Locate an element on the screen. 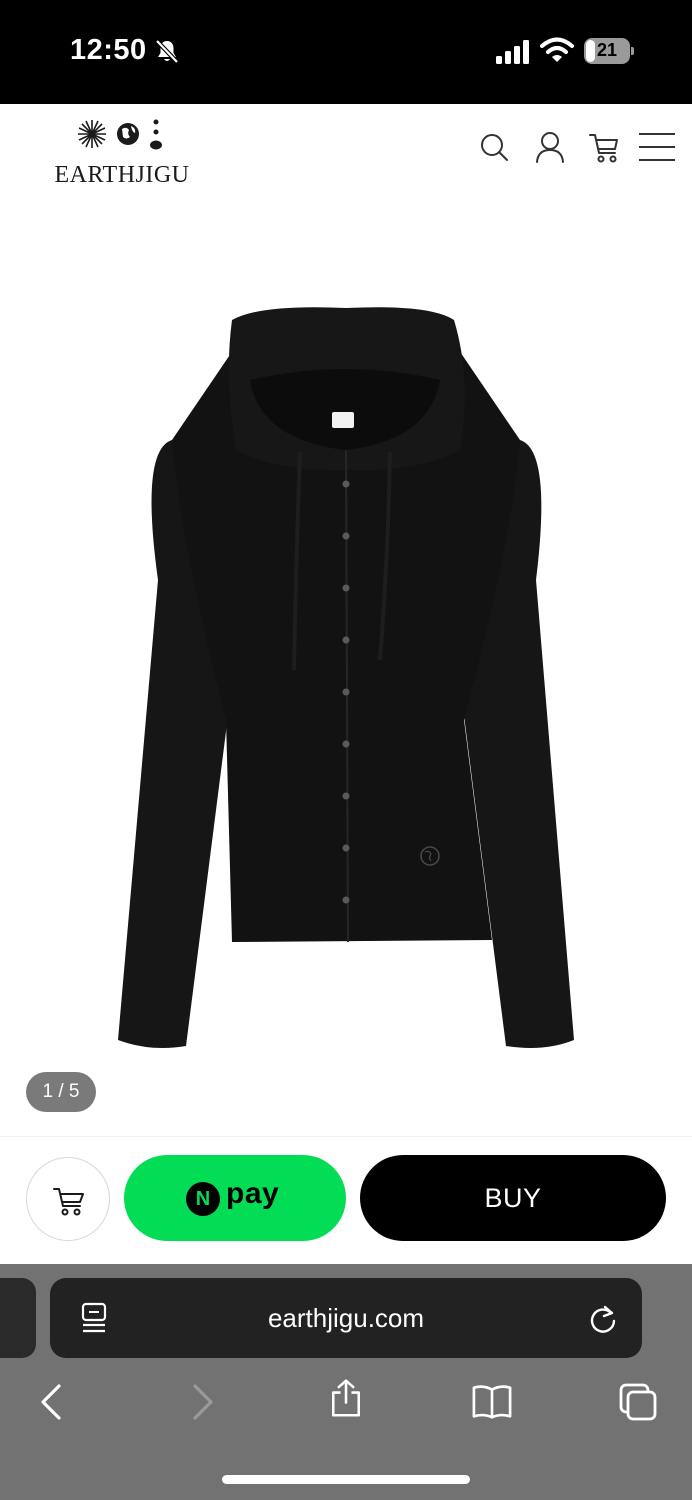 This screenshot has height=1500, width=692. bell-slash-icon is located at coordinates (167, 51).